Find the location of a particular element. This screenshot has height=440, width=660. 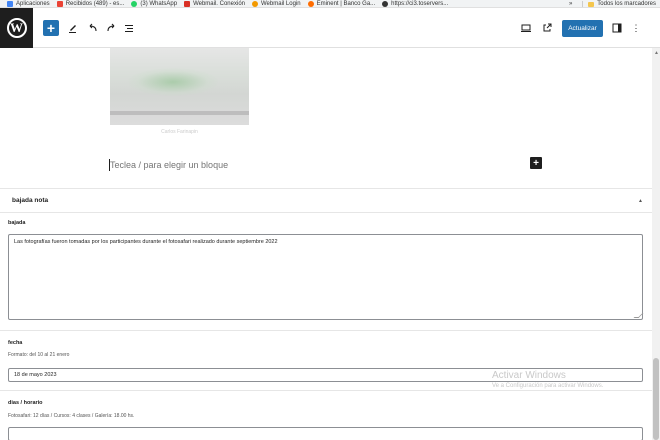

block-inserter-button: + is located at coordinates (51, 28).